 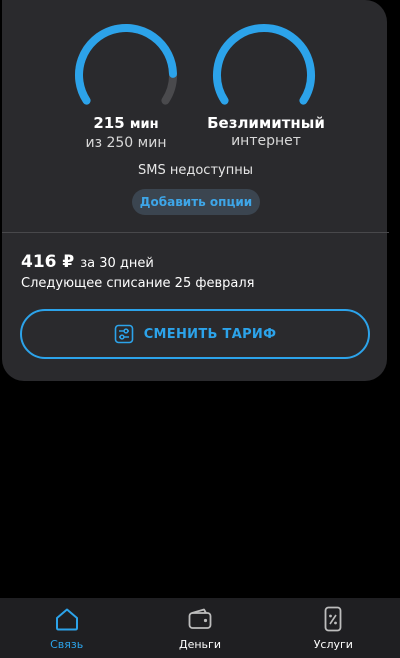 What do you see at coordinates (195, 170) in the screenshot?
I see `sms-unavailable-note: SMS недоступны` at bounding box center [195, 170].